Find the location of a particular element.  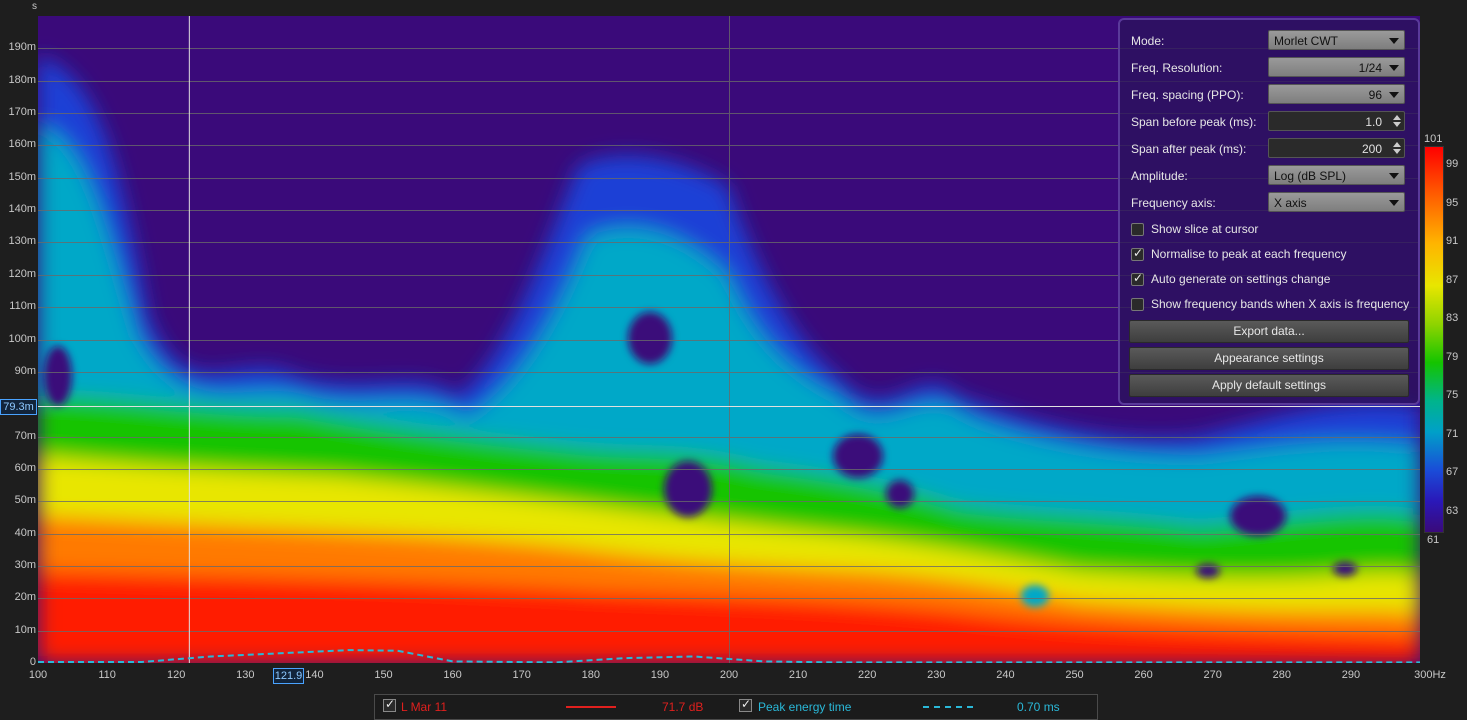

x-tick-label: 160 is located at coordinates (452, 675).